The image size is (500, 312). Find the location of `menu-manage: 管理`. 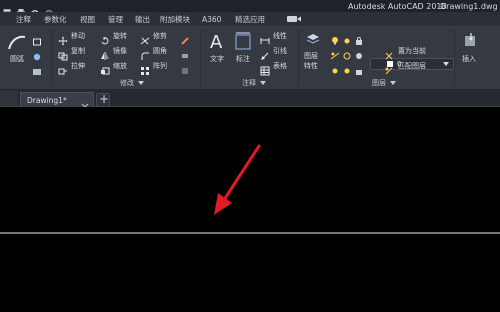

menu-manage: 管理 is located at coordinates (115, 19).